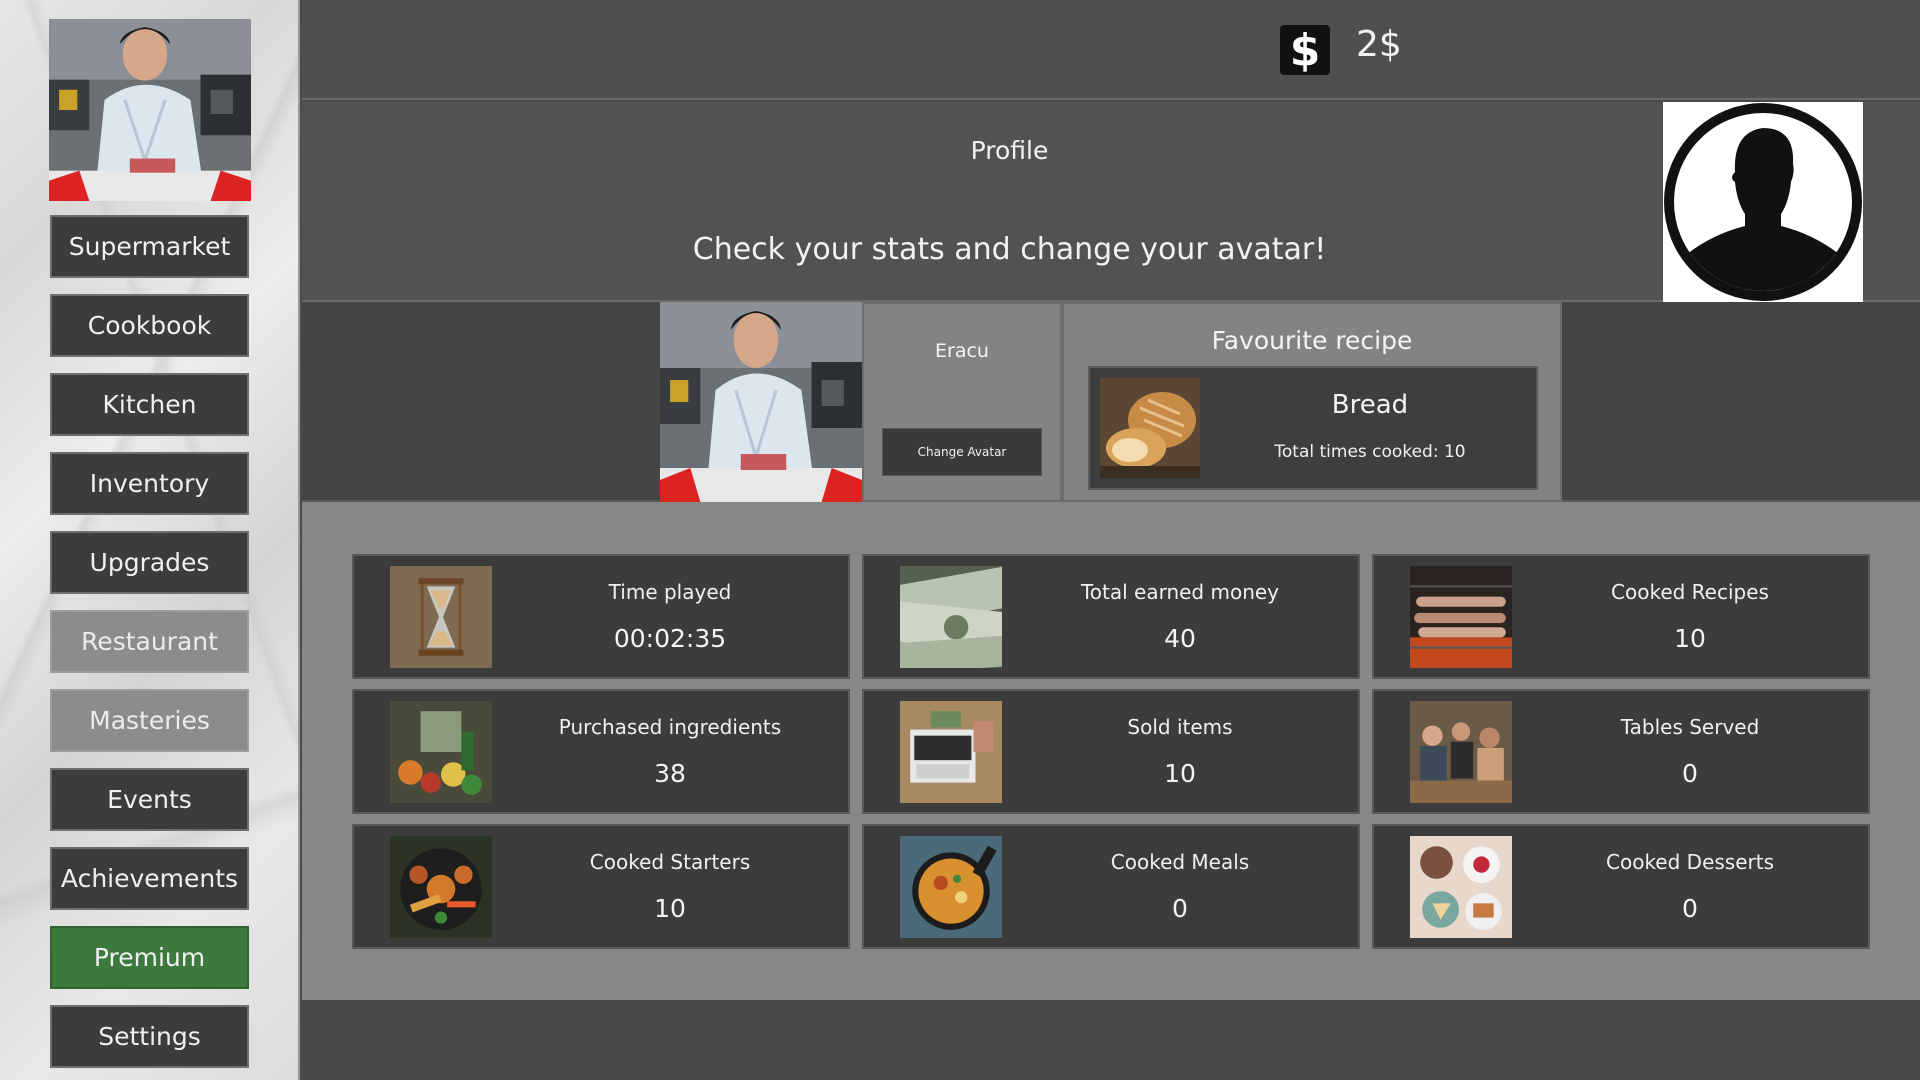 The image size is (1920, 1080). Describe the element at coordinates (1150, 428) in the screenshot. I see `bread-icon` at that location.